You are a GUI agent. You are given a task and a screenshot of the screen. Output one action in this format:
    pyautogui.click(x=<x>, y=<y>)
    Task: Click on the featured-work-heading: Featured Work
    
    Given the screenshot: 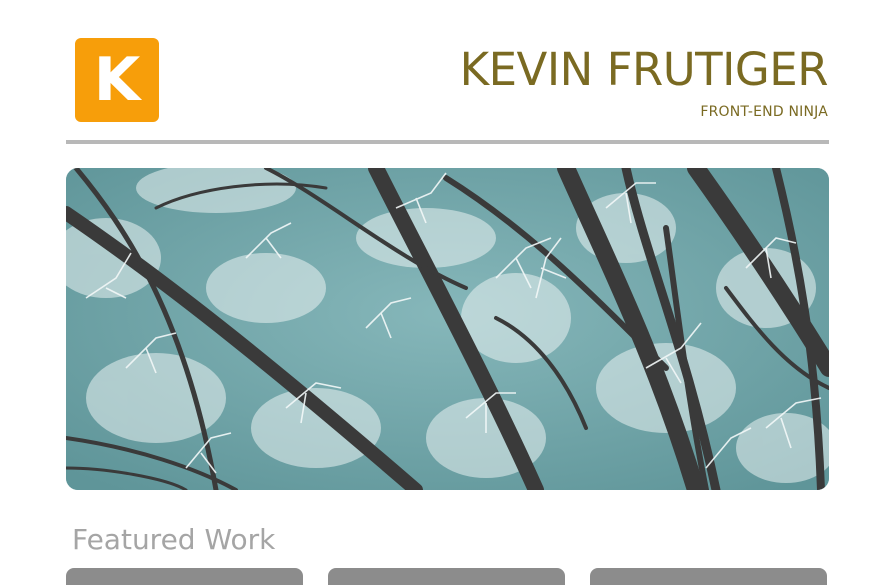 What is the action you would take?
    pyautogui.click(x=174, y=539)
    